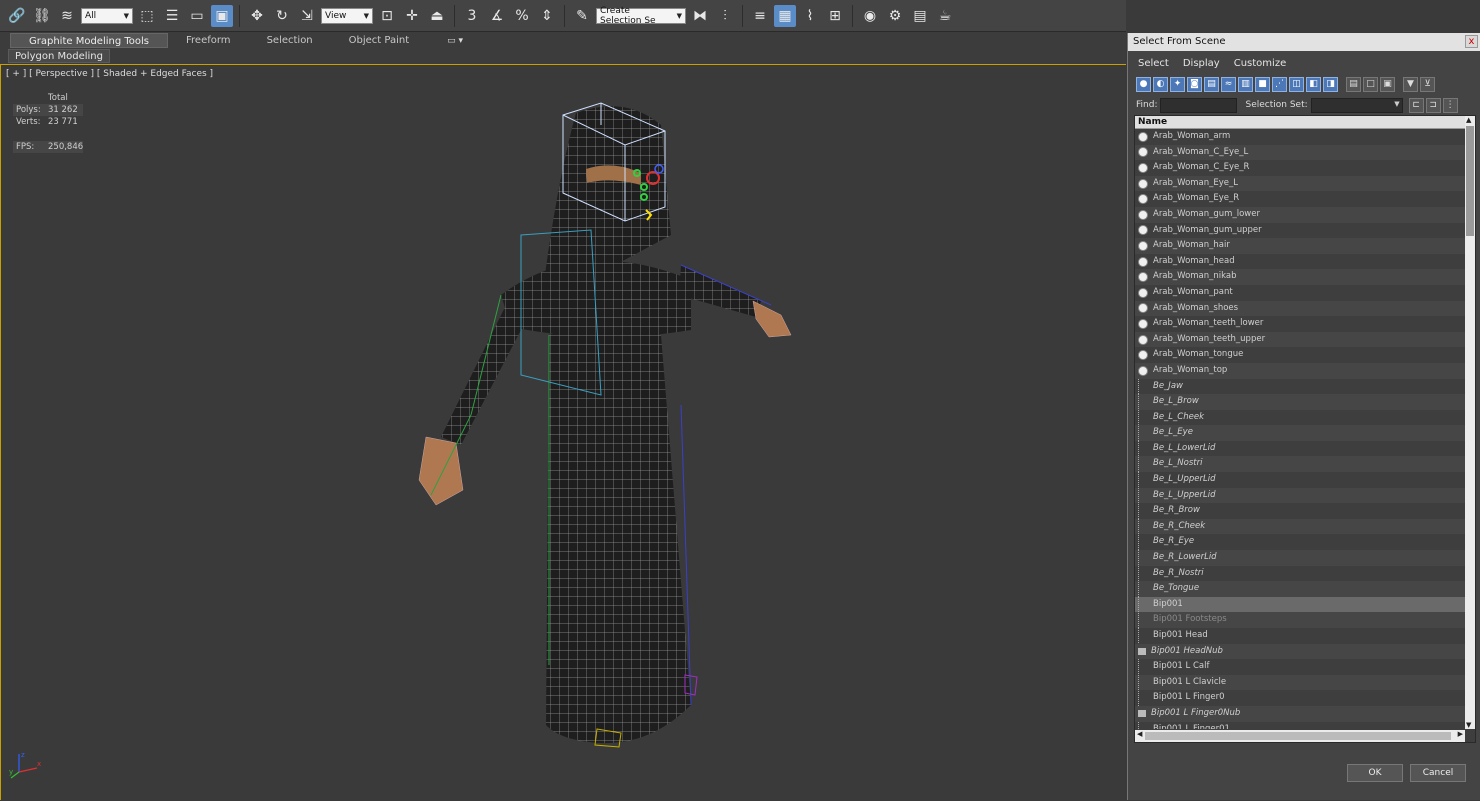 The width and height of the screenshot is (1480, 801). What do you see at coordinates (1201, 63) in the screenshot?
I see `menu-display: Display` at bounding box center [1201, 63].